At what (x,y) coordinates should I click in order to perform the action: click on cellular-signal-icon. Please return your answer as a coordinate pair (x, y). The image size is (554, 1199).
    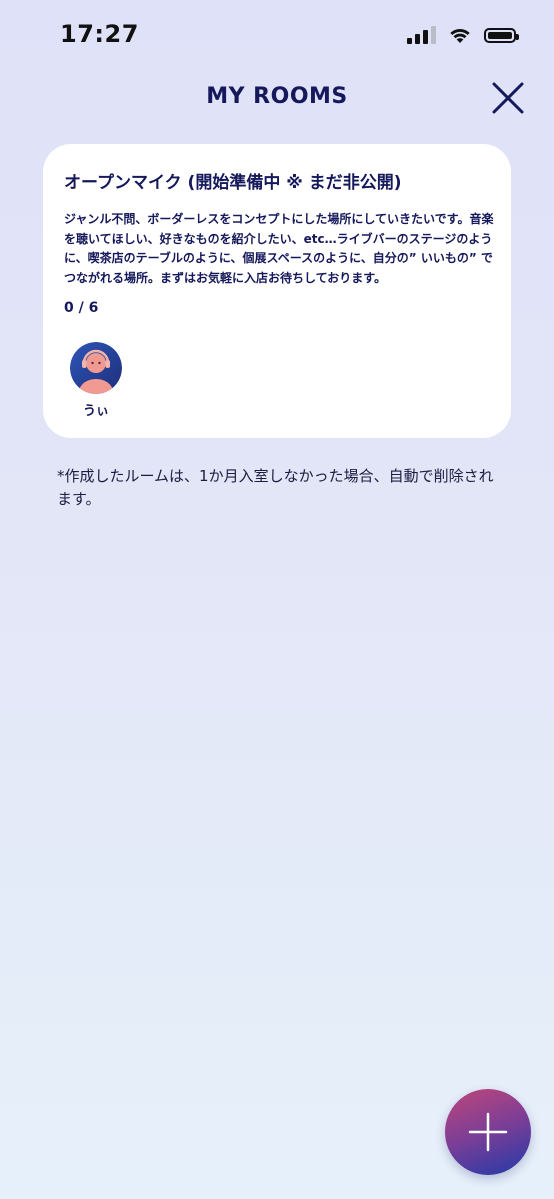
    Looking at the image, I should click on (421, 35).